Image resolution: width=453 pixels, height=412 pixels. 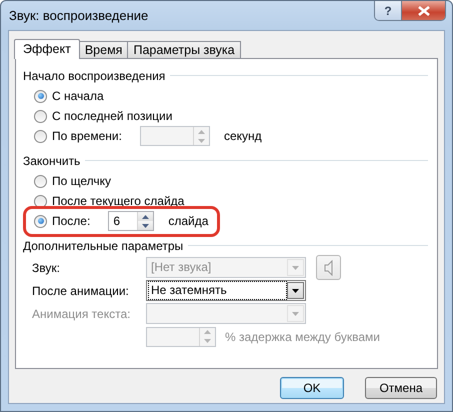 What do you see at coordinates (47, 49) in the screenshot?
I see `tab: Эффект` at bounding box center [47, 49].